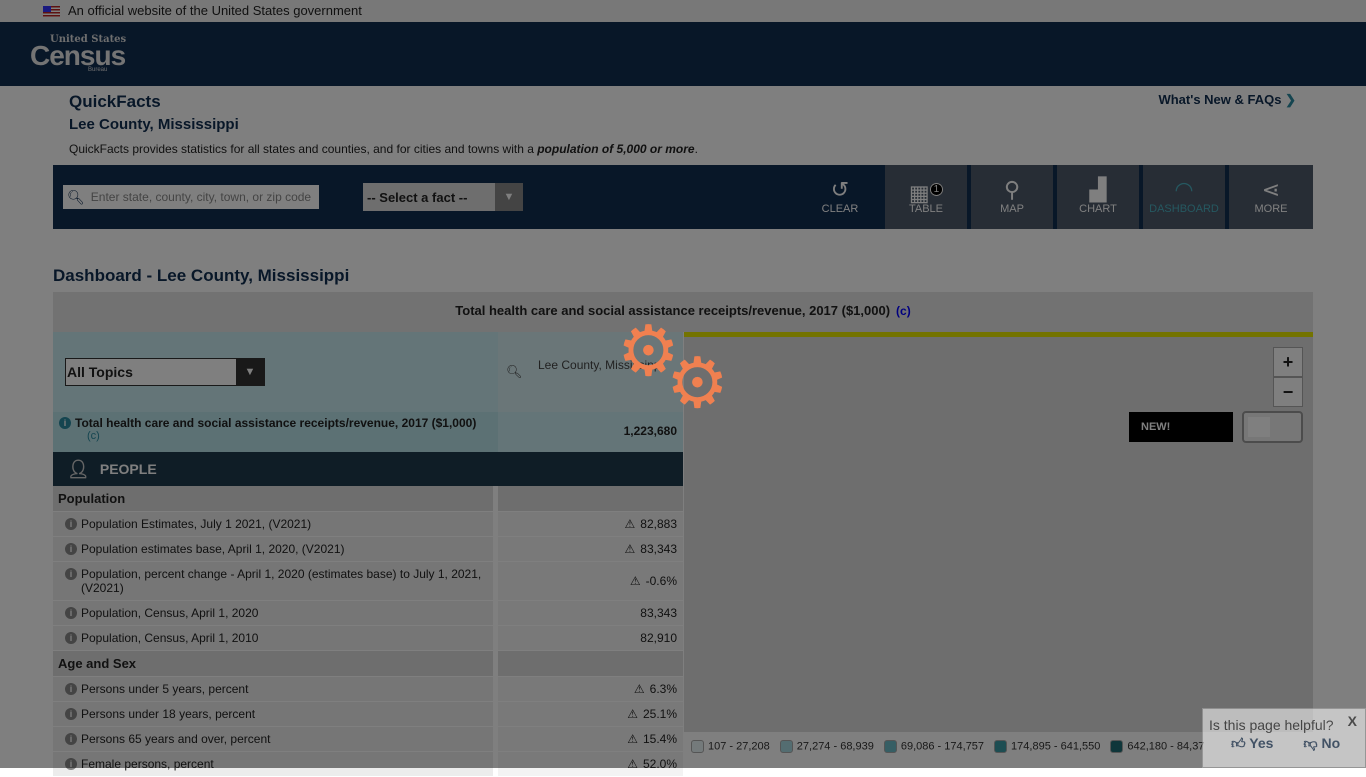 The height and width of the screenshot is (777, 1366). What do you see at coordinates (1331, 743) in the screenshot?
I see `no-label: No` at bounding box center [1331, 743].